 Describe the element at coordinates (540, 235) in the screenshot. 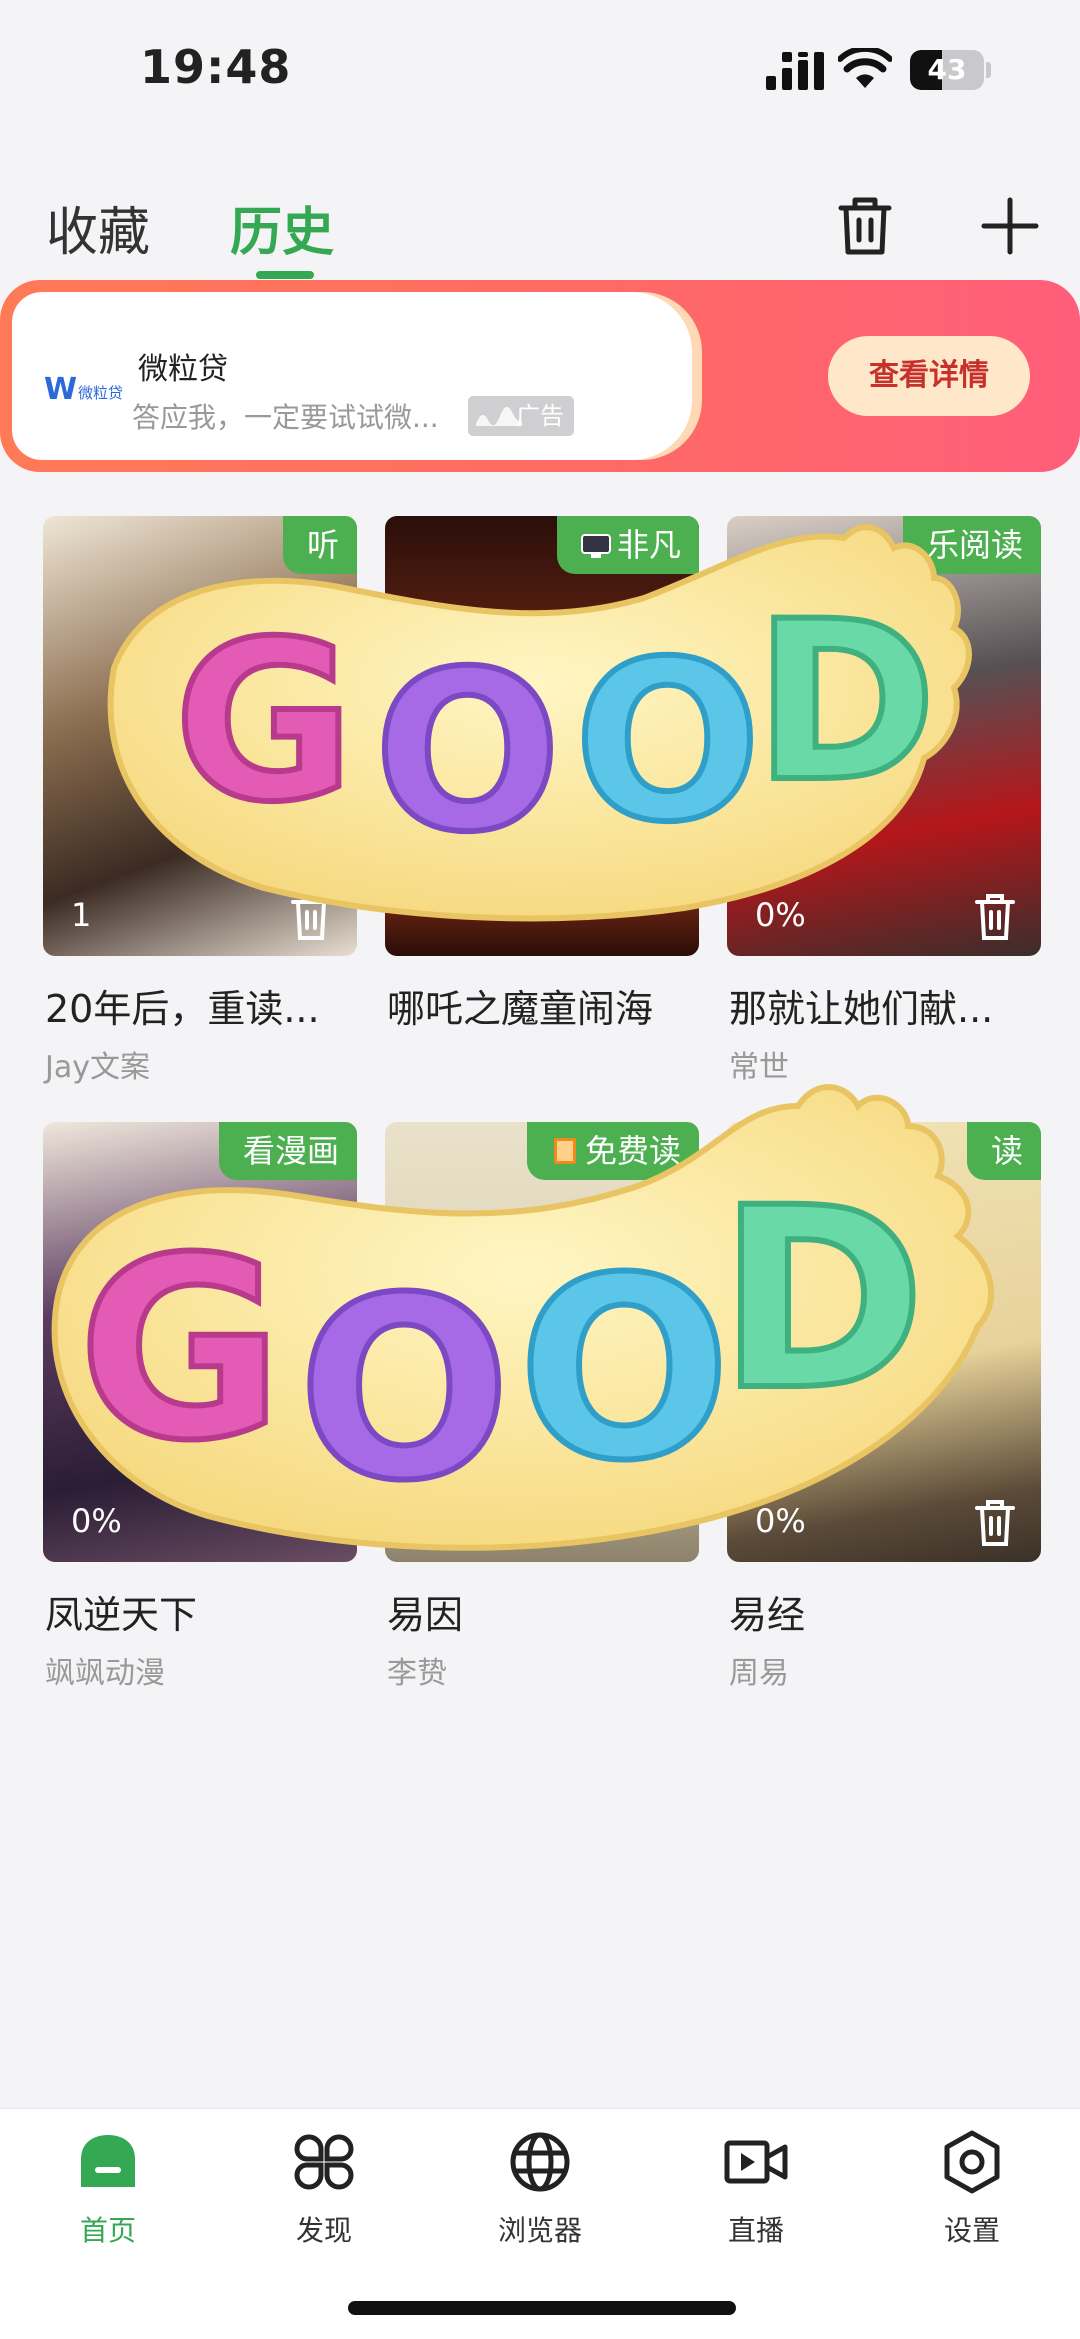

I see `header-tabs: 收藏 历史` at that location.